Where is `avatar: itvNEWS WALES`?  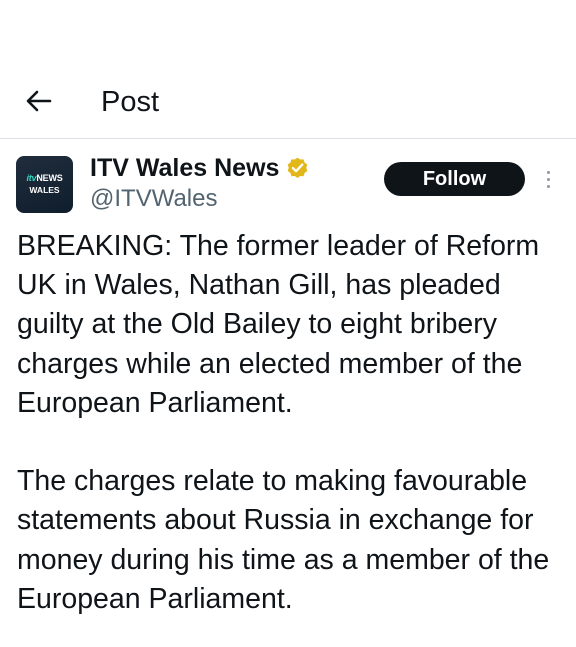
avatar: itvNEWS WALES is located at coordinates (44, 184).